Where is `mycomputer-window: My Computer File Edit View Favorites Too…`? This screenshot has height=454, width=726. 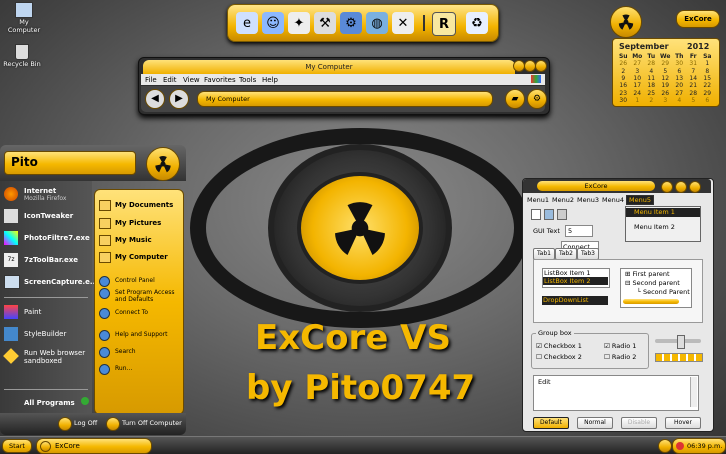
mycomputer-window: My Computer File Edit View Favorites Too… is located at coordinates (344, 86).